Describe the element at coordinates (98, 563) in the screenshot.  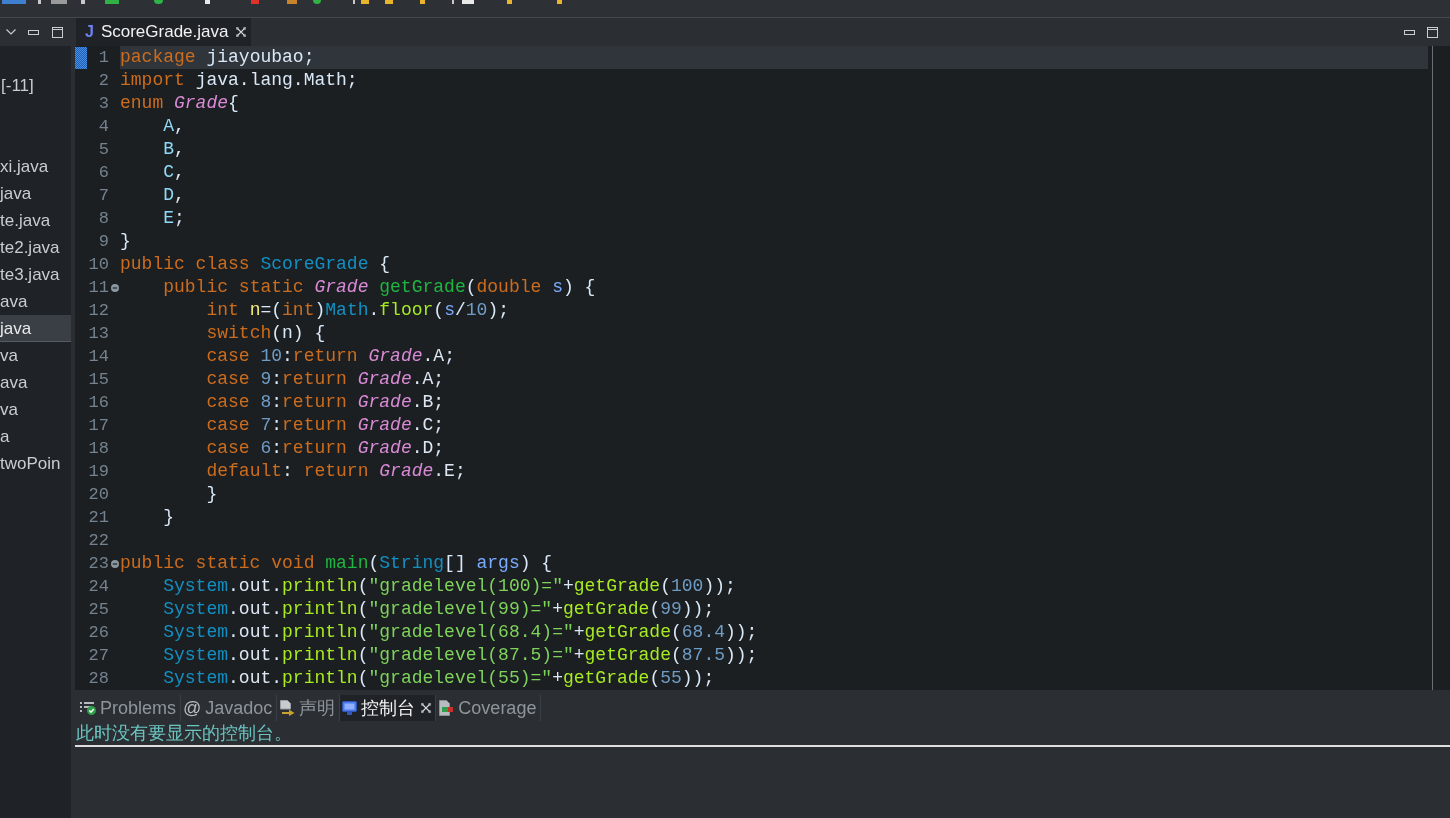
I see `line-number: 23` at that location.